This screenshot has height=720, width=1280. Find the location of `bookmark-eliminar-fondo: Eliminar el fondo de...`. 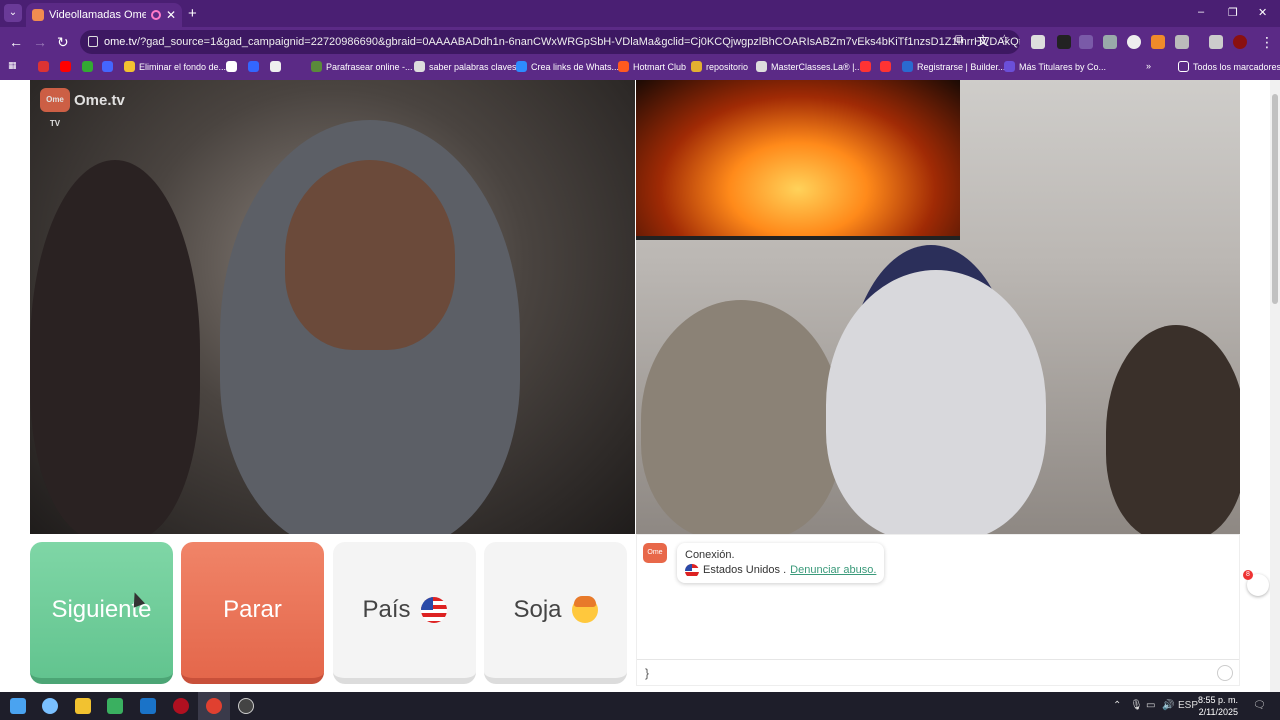

bookmark-eliminar-fondo: Eliminar el fondo de... is located at coordinates (175, 66).